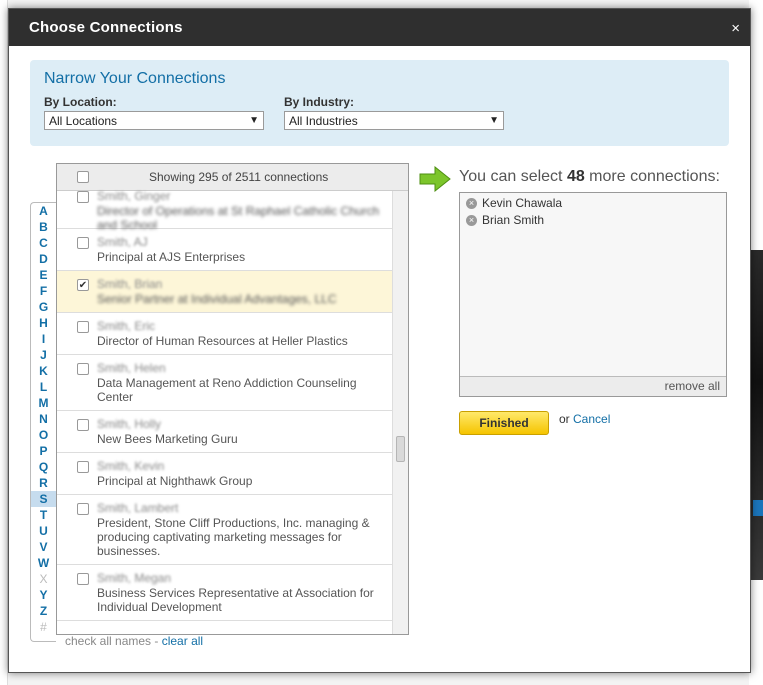 The width and height of the screenshot is (763, 685). Describe the element at coordinates (43, 403) in the screenshot. I see `alphabet-letter: M` at that location.